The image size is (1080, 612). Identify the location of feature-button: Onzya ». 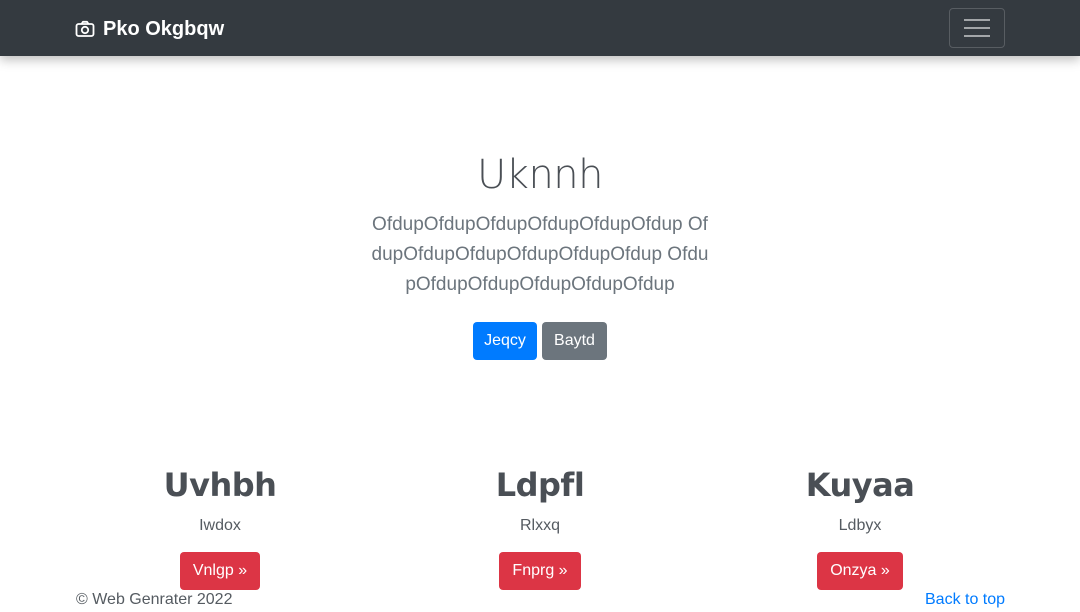
(860, 571).